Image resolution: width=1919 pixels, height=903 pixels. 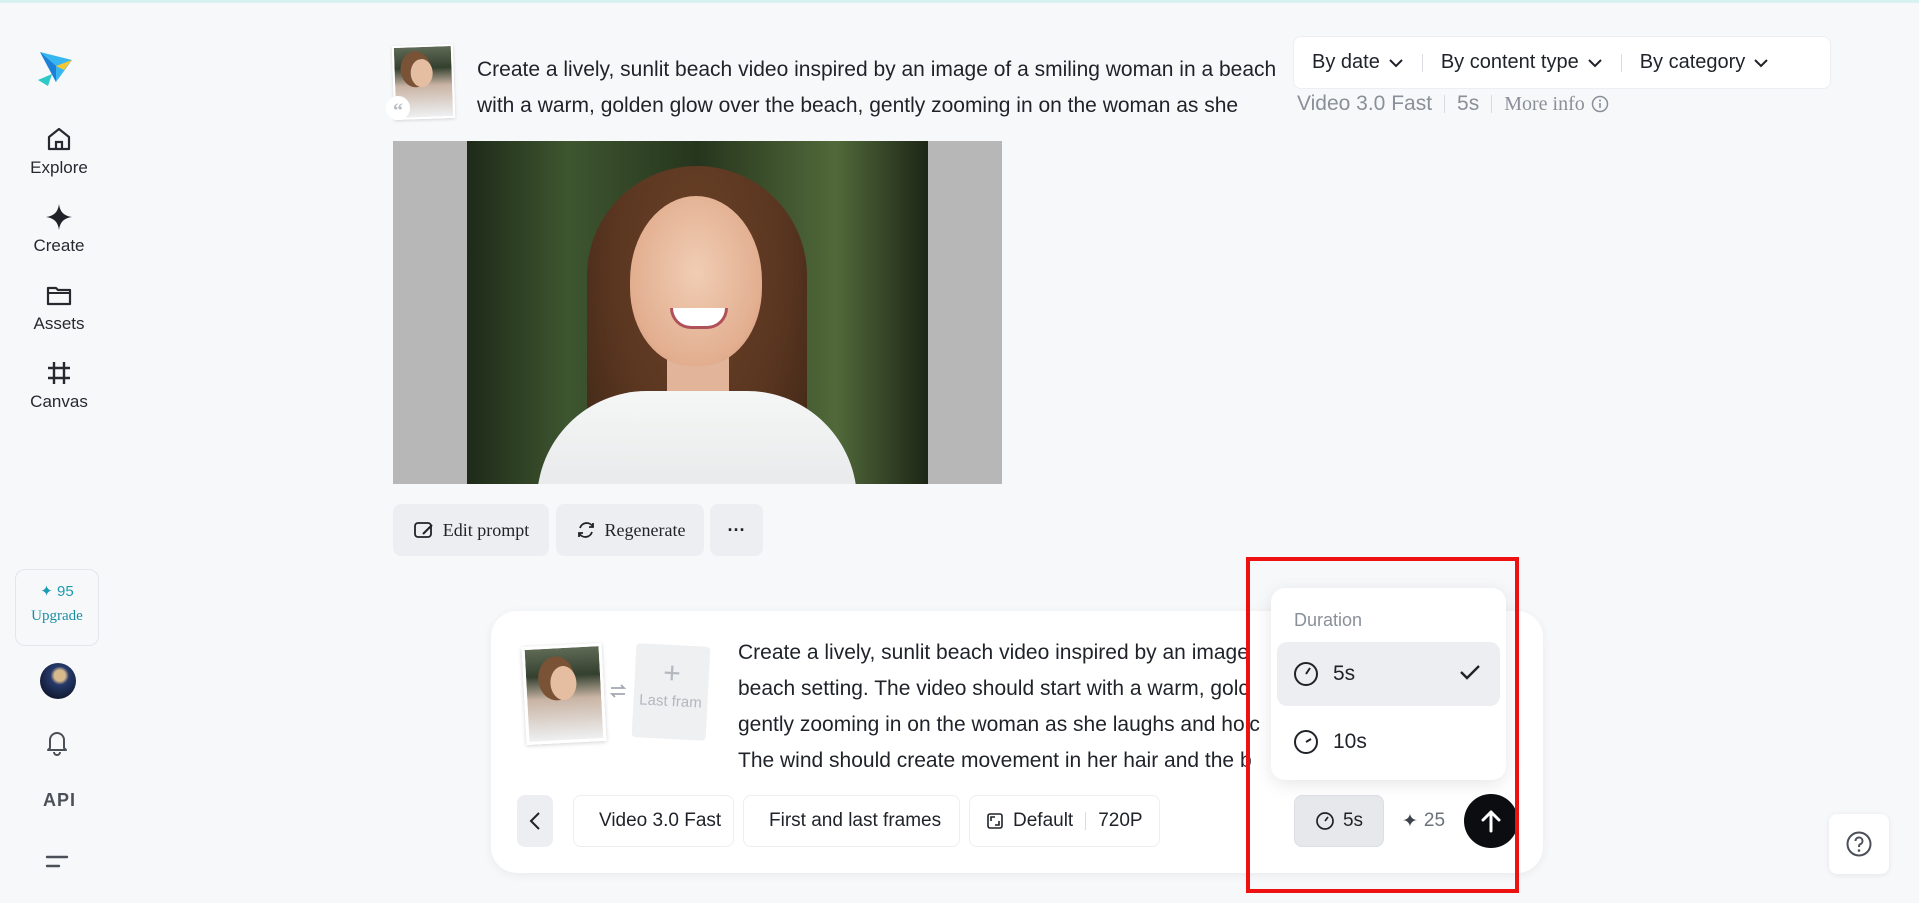 What do you see at coordinates (1388, 674) in the screenshot?
I see `duration-option-5s: 5s` at bounding box center [1388, 674].